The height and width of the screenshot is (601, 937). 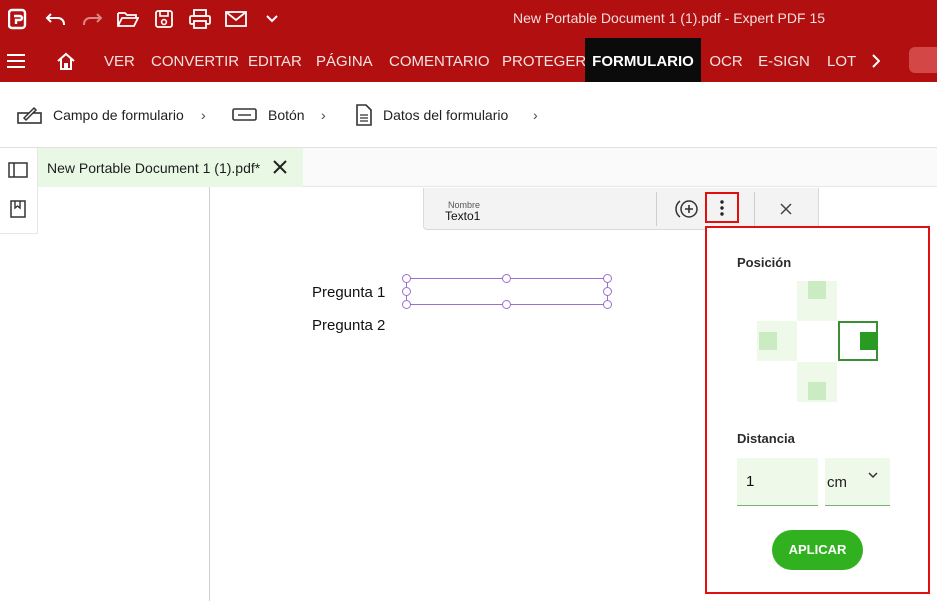 I want to click on left-side-strip, so click(x=19, y=191).